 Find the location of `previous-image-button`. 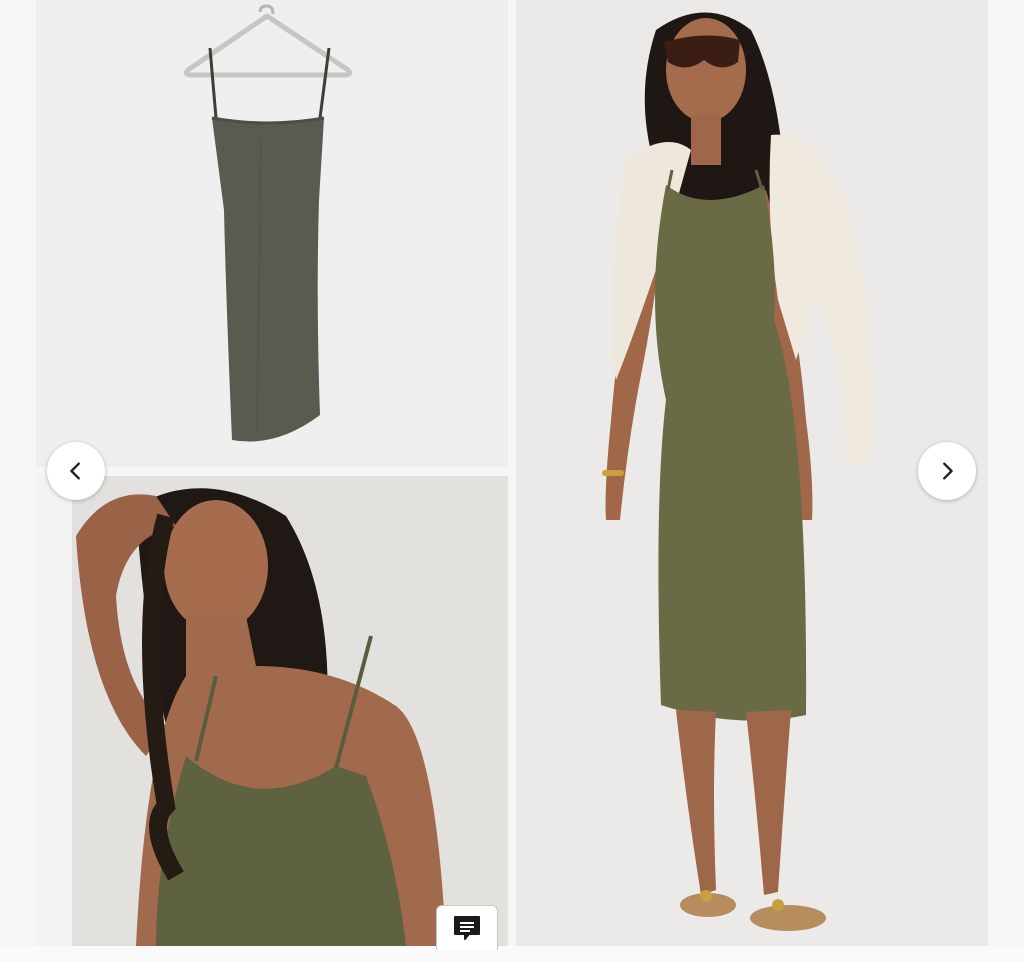

previous-image-button is located at coordinates (76, 471).